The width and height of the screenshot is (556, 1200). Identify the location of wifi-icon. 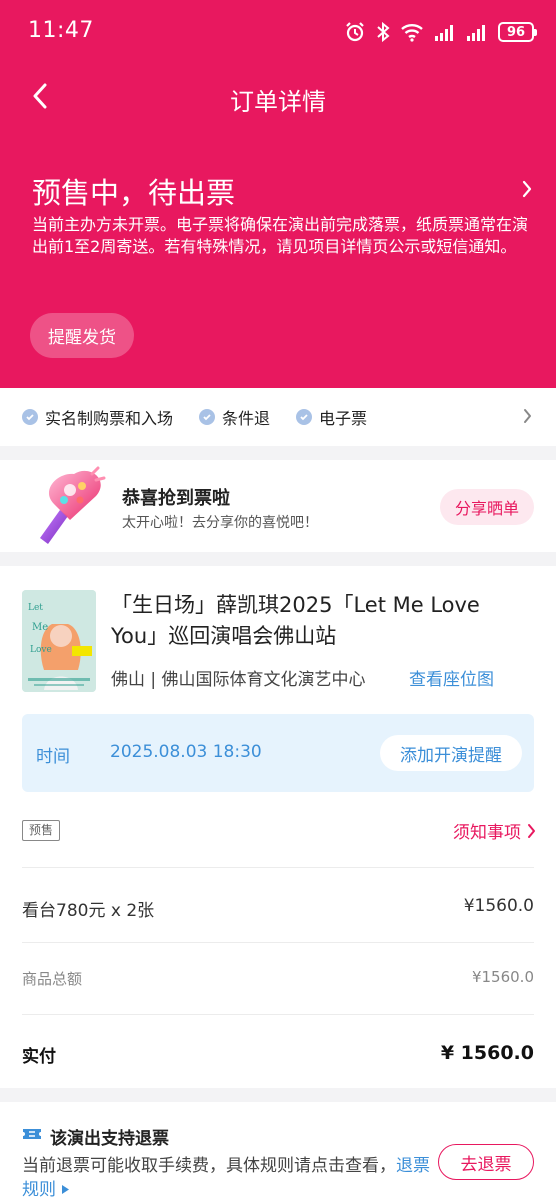
(412, 32).